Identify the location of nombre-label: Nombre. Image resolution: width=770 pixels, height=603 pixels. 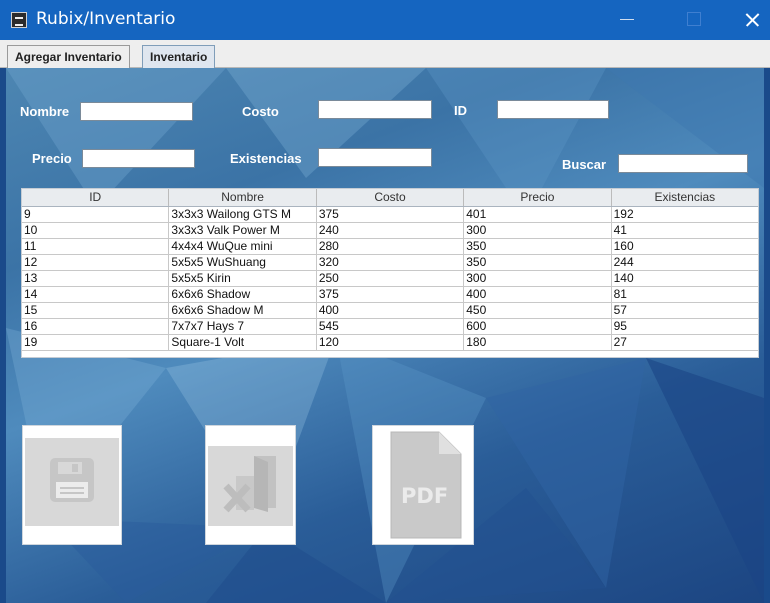
(45, 111).